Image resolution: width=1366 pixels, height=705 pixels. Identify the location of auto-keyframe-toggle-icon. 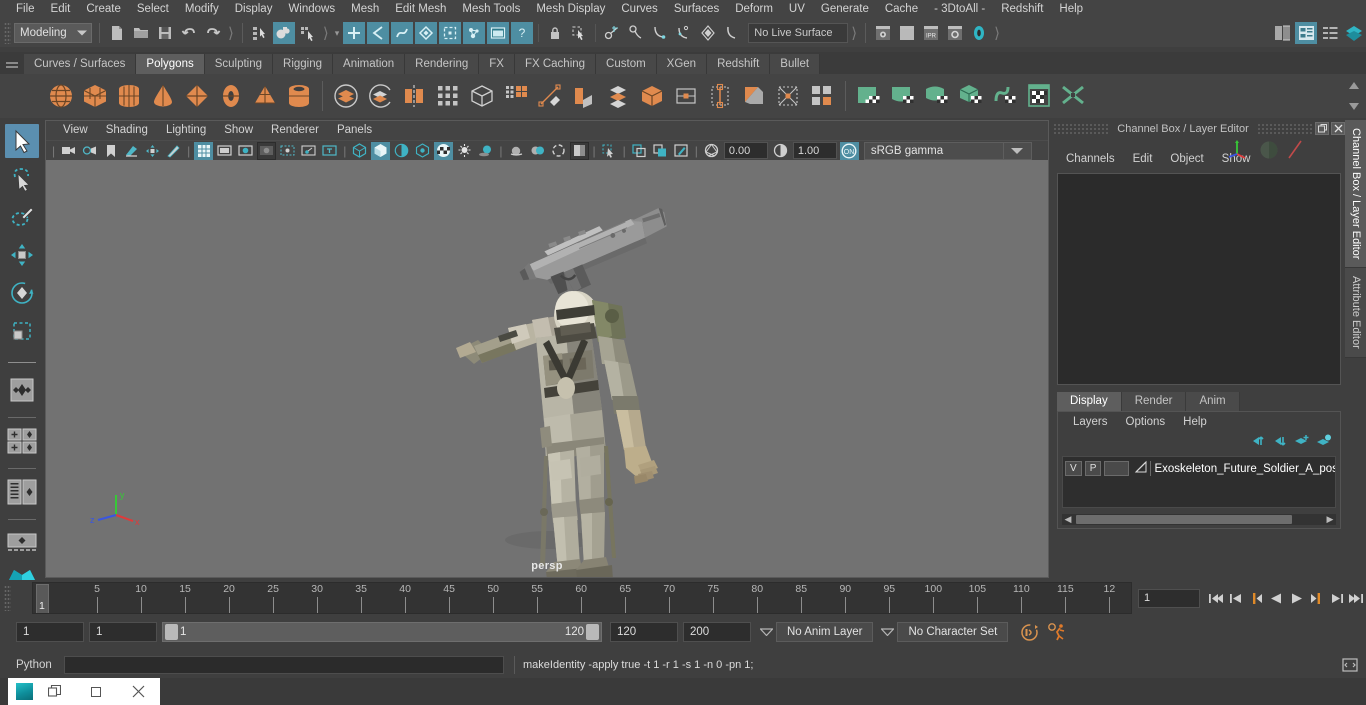
(1029, 632).